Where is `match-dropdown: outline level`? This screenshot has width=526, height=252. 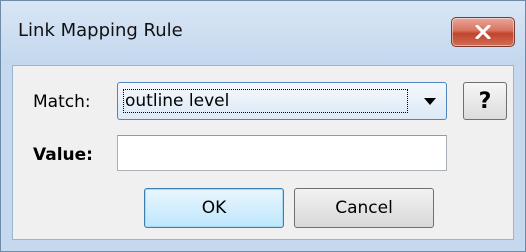 match-dropdown: outline level is located at coordinates (282, 101).